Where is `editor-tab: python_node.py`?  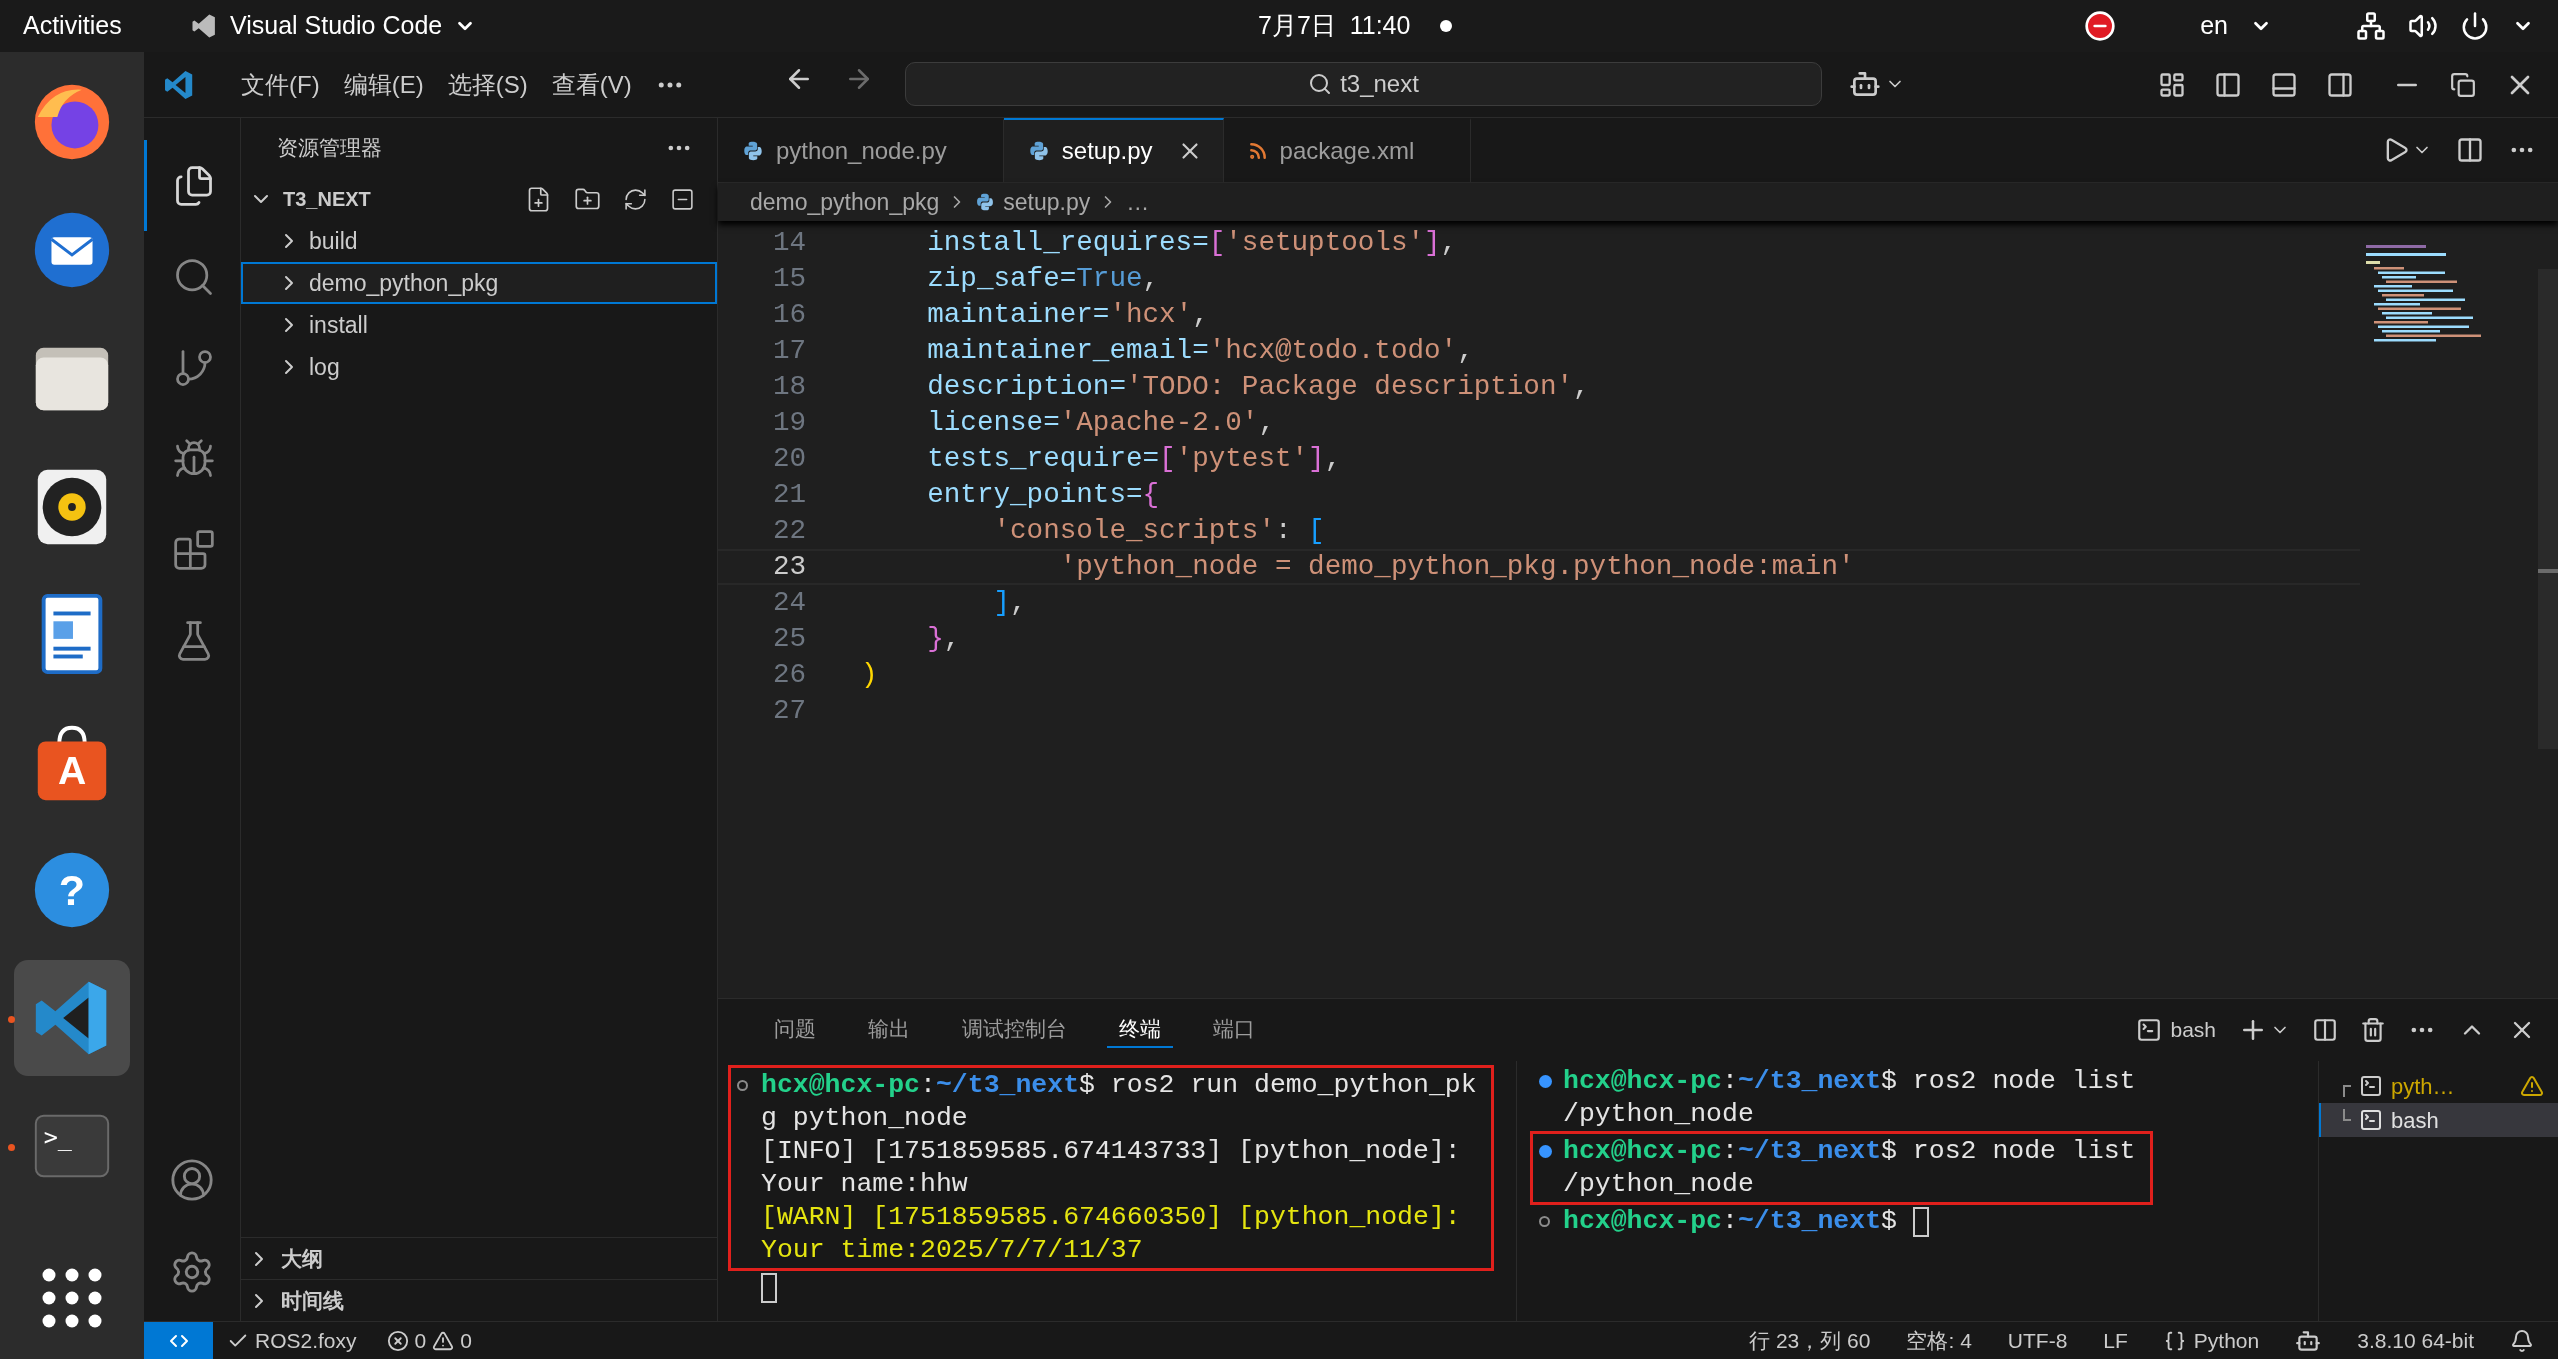 editor-tab: python_node.py is located at coordinates (861, 150).